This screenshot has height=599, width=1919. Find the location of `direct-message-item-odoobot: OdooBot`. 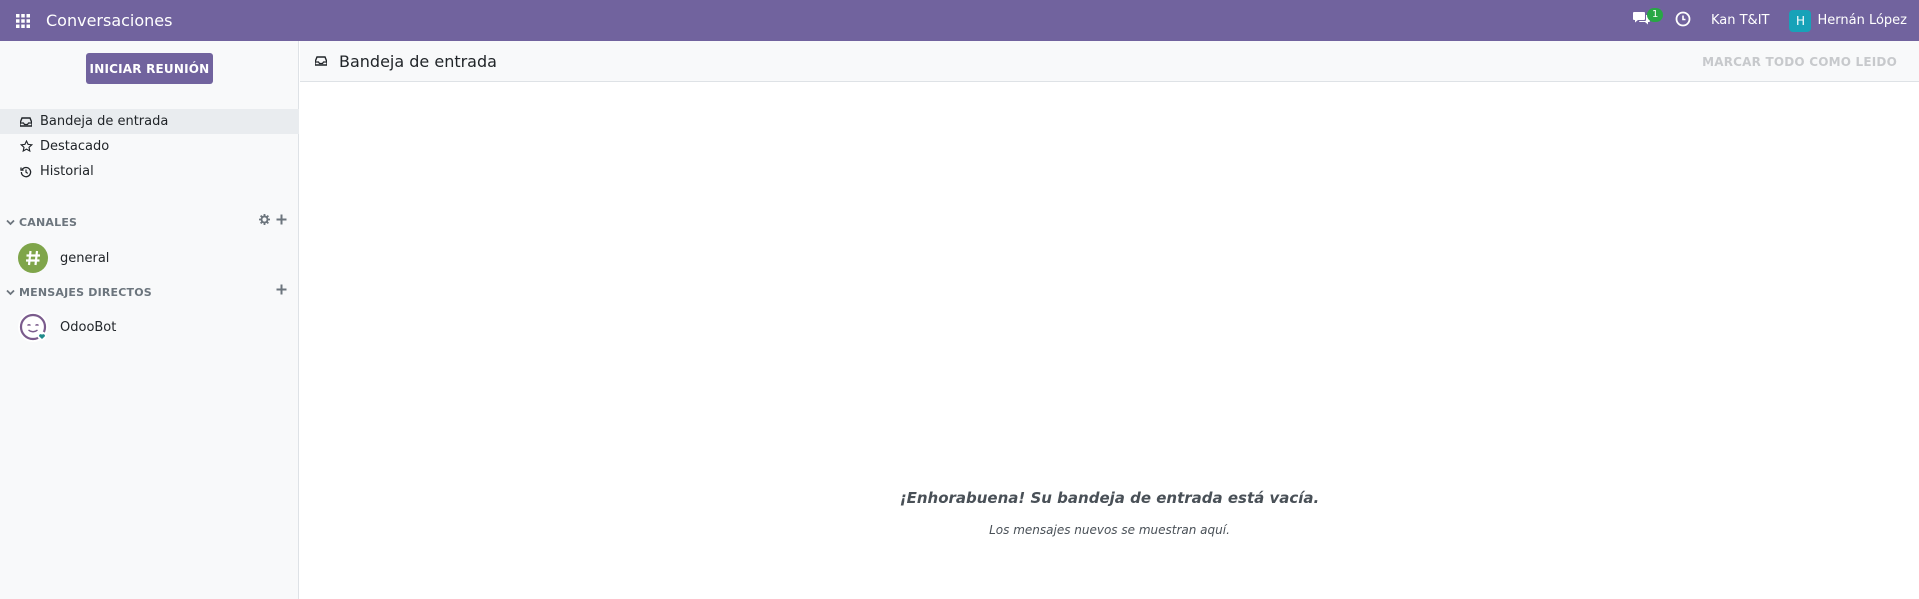

direct-message-item-odoobot: OdooBot is located at coordinates (149, 327).